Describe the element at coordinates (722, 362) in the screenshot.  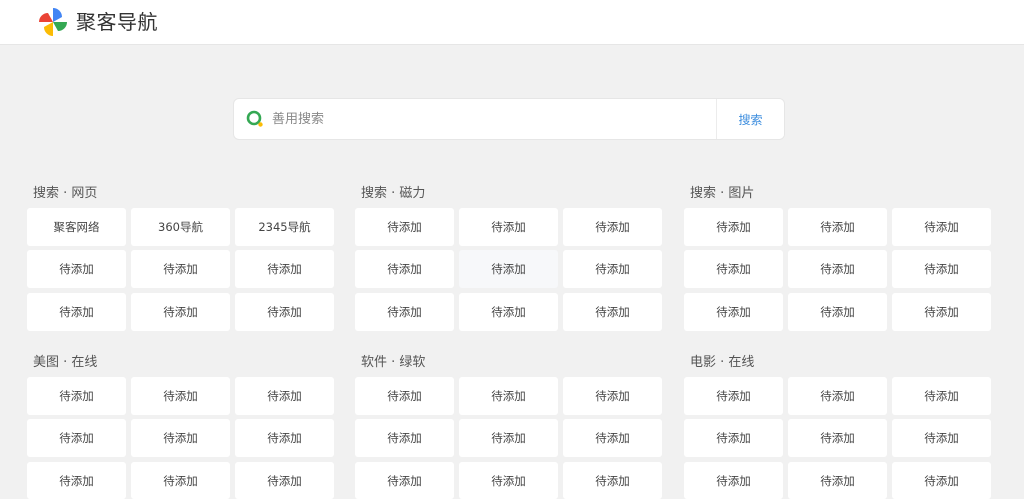
I see `section-title: 电影 · 在线` at that location.